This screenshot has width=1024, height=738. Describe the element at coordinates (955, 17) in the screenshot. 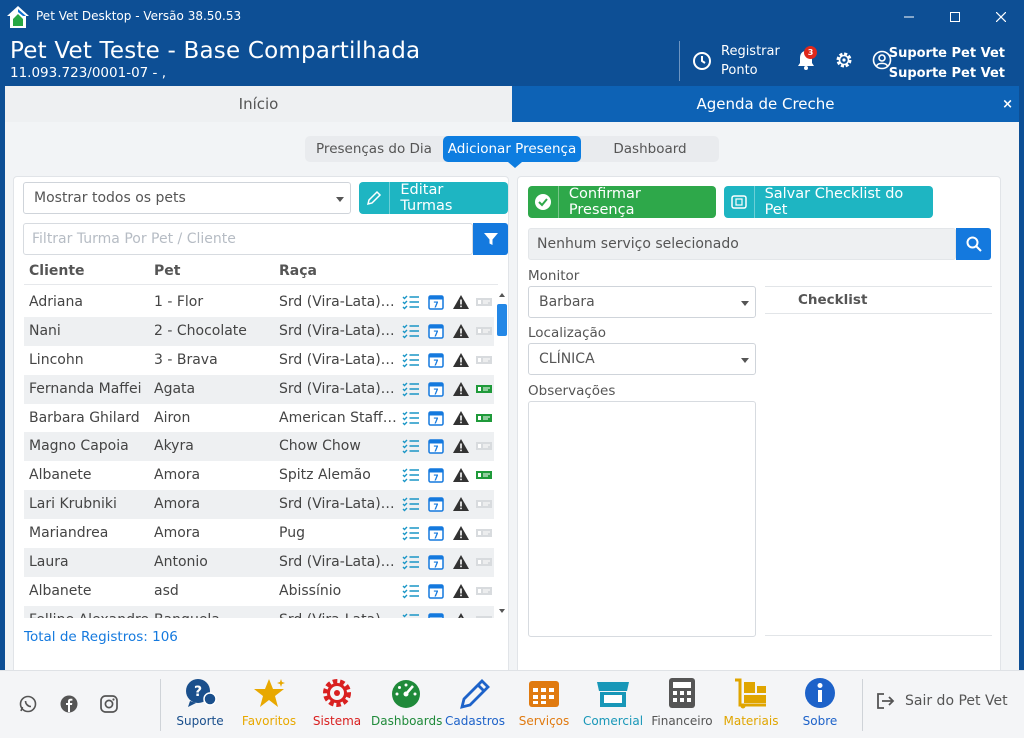

I see `maximize-button` at that location.